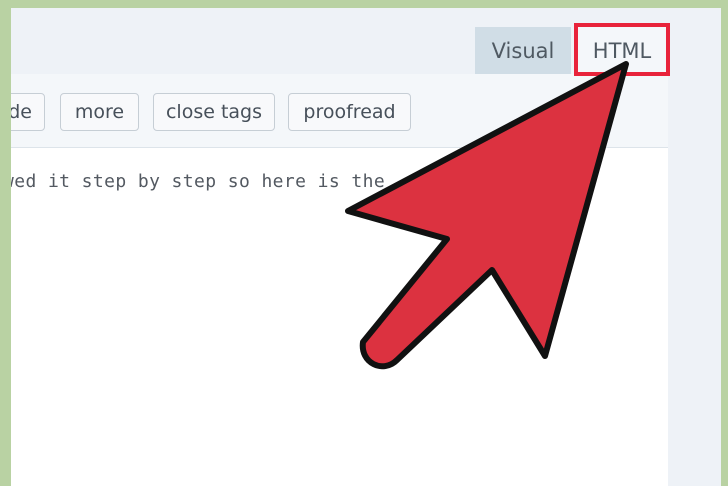 The height and width of the screenshot is (486, 728). I want to click on tab-visual: Visual, so click(523, 50).